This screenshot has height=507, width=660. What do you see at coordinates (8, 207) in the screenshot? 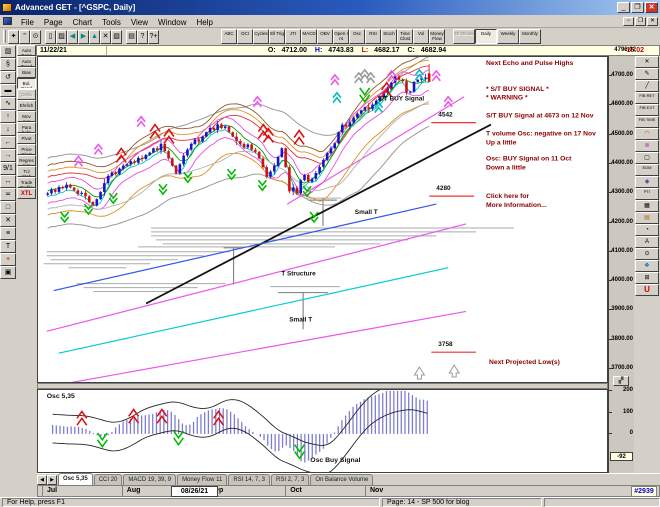
I see `box-select-icon: □` at bounding box center [8, 207].